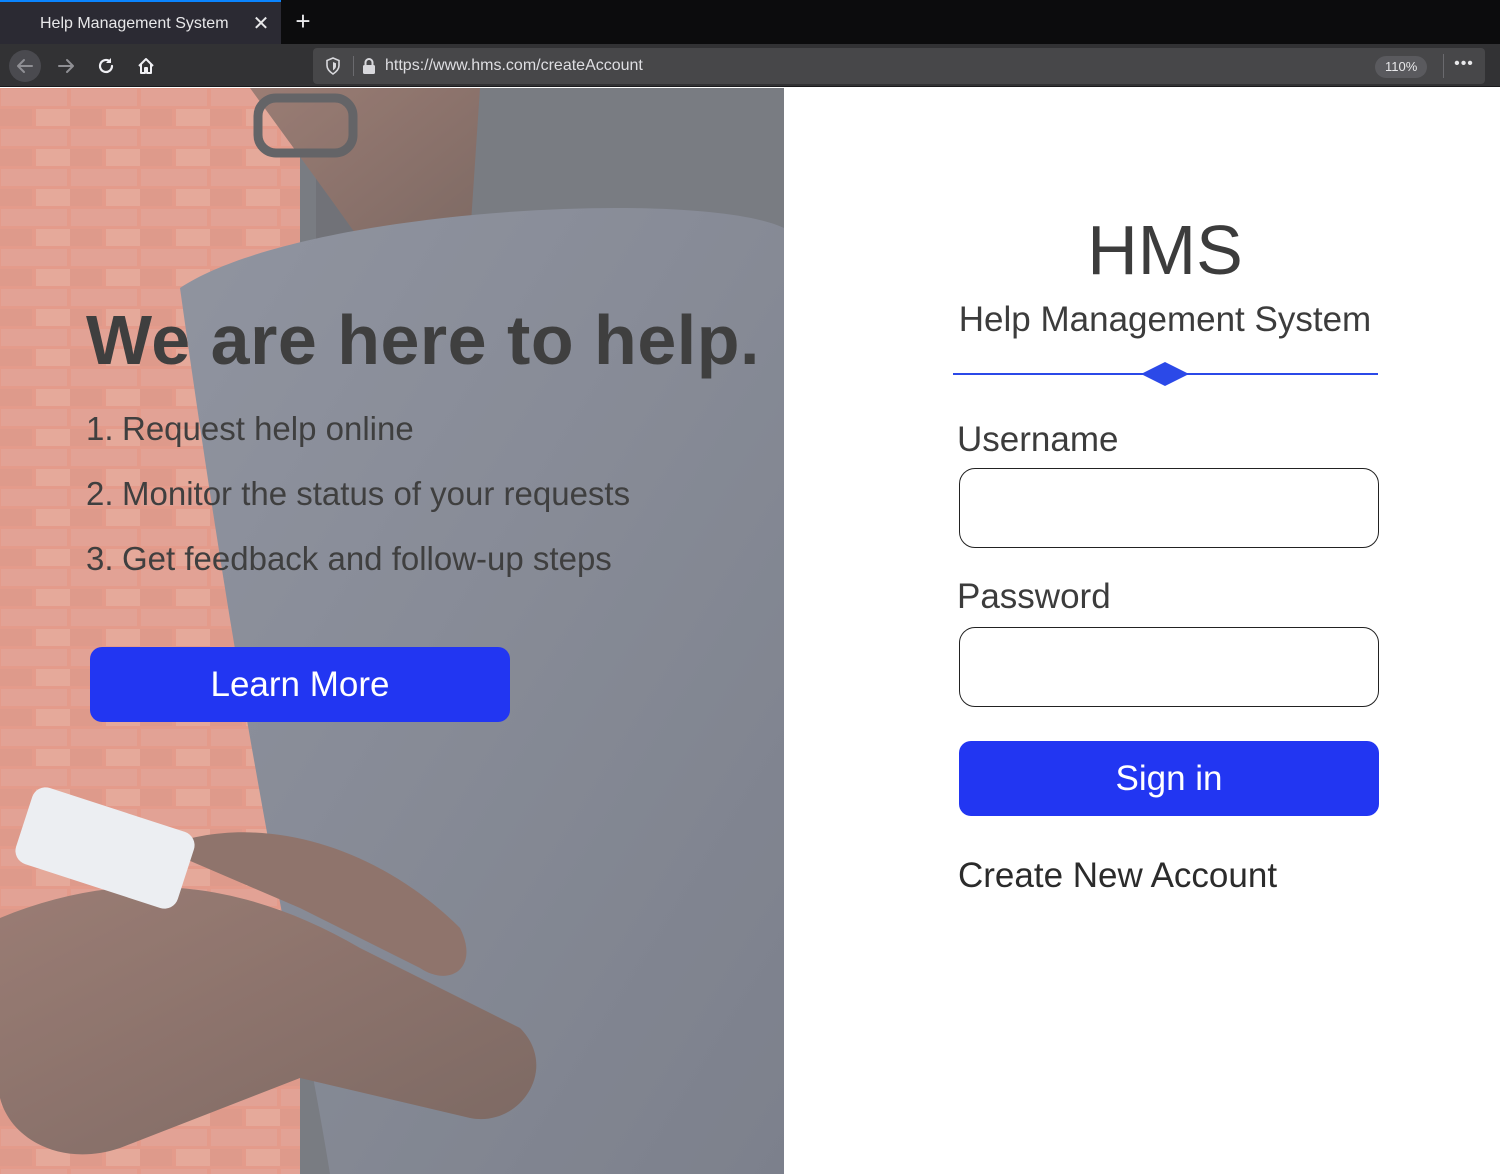 This screenshot has width=1500, height=1174. I want to click on home-icon, so click(146, 66).